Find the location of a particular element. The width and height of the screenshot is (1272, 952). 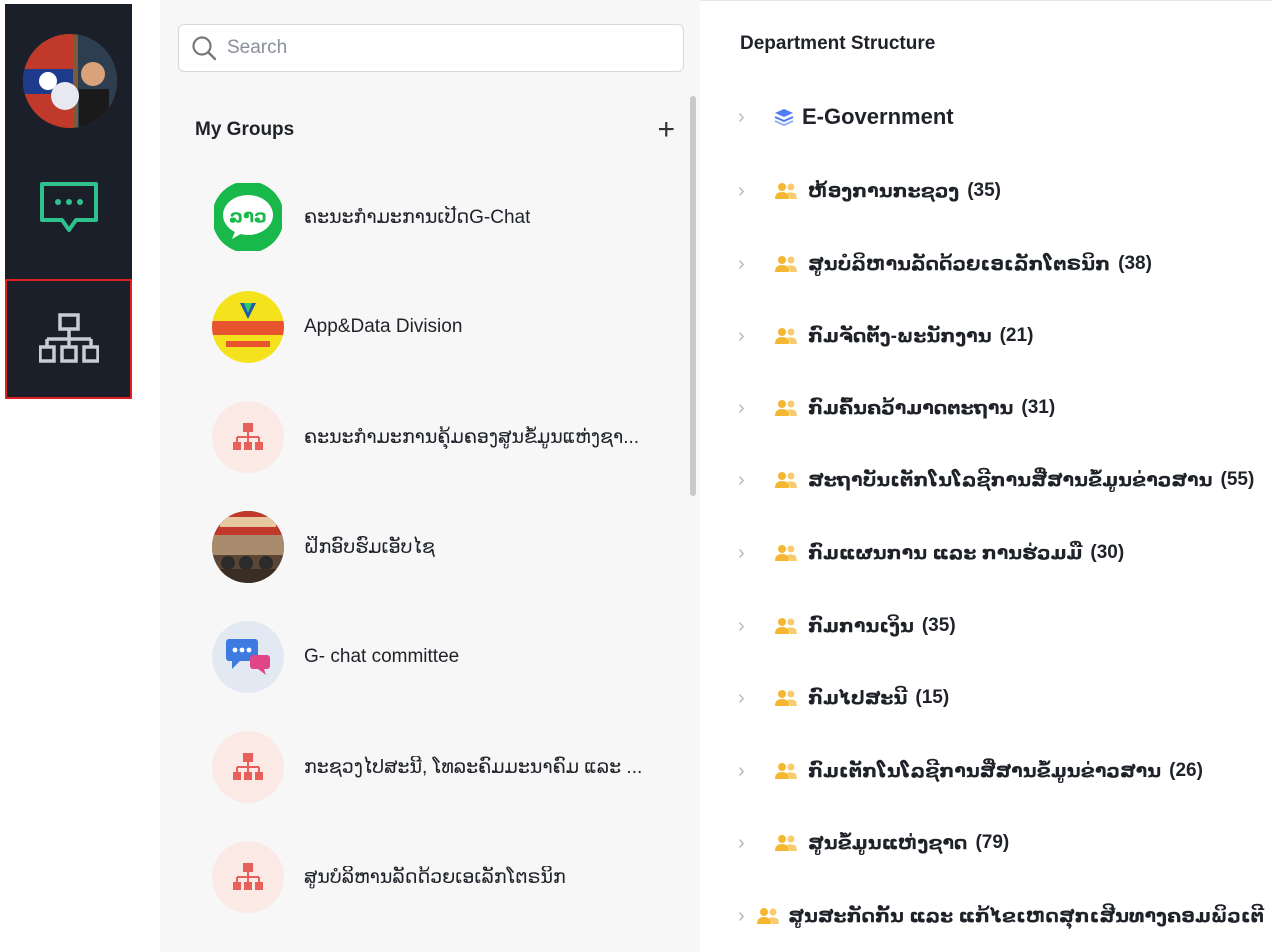

tree-node: › ຫ້ອງການກະຊວງ (35) is located at coordinates (1005, 191).